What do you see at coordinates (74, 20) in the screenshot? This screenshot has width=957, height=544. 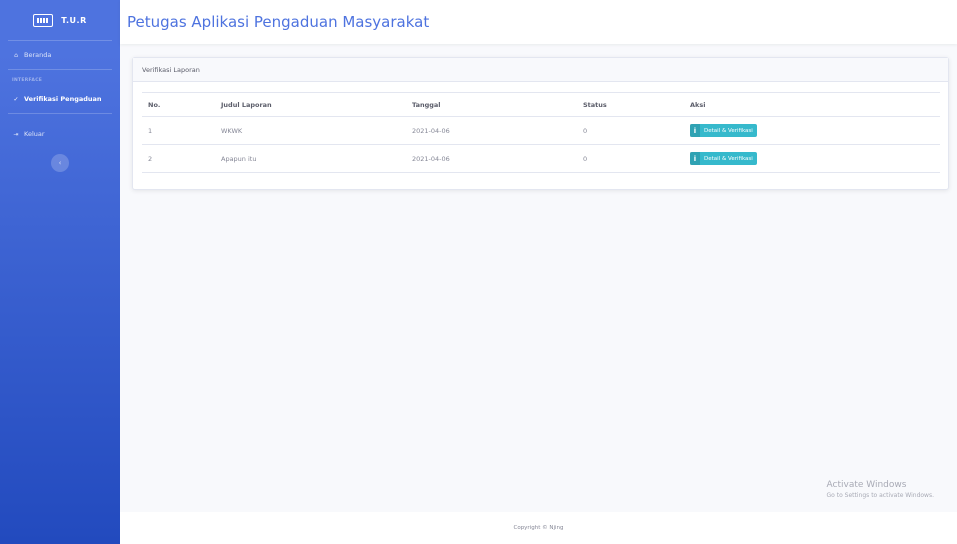 I see `brand-name: T.U.R` at bounding box center [74, 20].